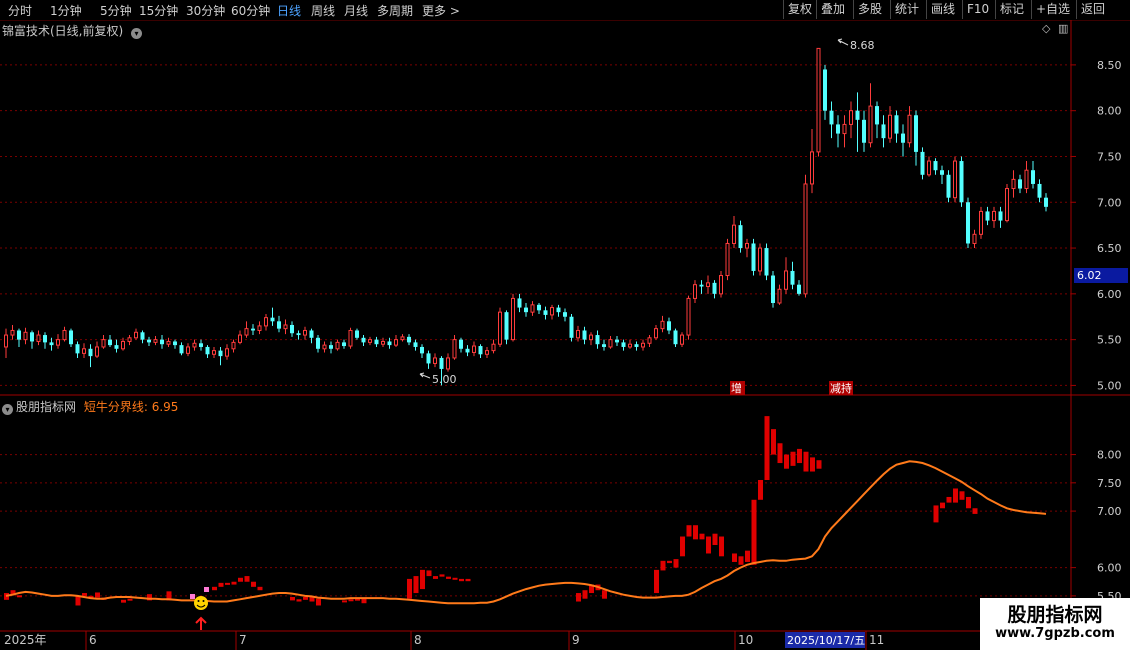  Describe the element at coordinates (205, 10) in the screenshot. I see `period-tab-30min: 30分钟` at that location.